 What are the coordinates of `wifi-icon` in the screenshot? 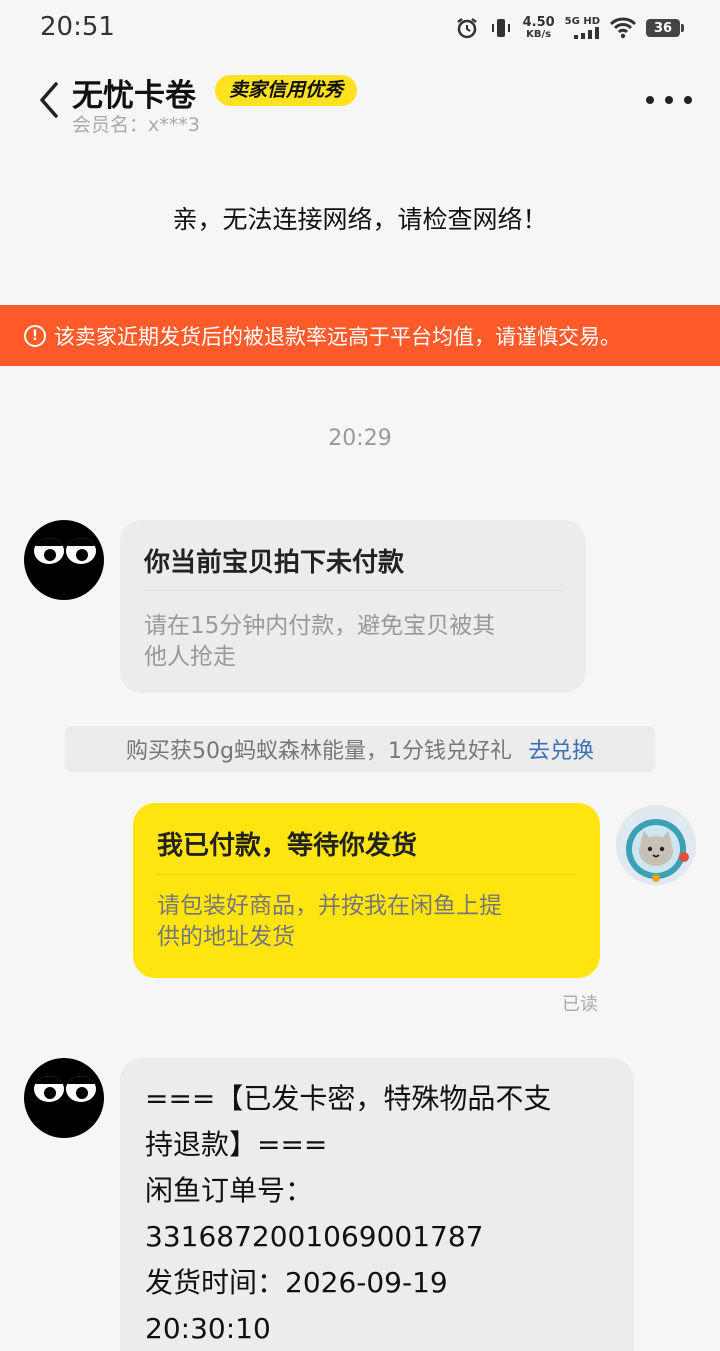 It's located at (623, 28).